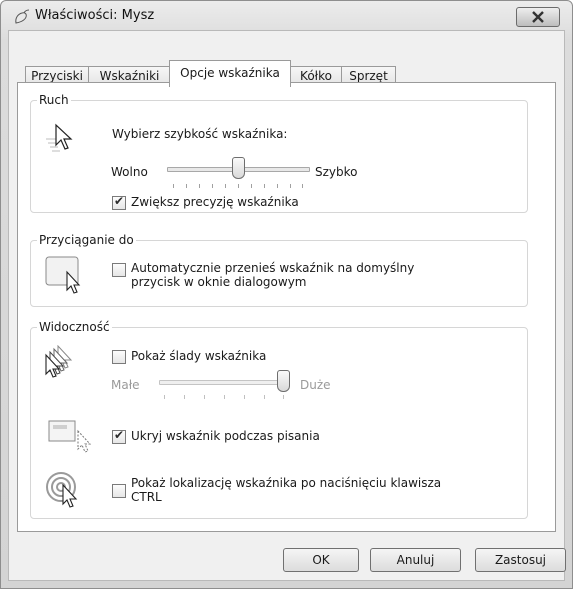 The image size is (573, 589). Describe the element at coordinates (119, 491) in the screenshot. I see `show-location-ctrl-checkbox` at that location.